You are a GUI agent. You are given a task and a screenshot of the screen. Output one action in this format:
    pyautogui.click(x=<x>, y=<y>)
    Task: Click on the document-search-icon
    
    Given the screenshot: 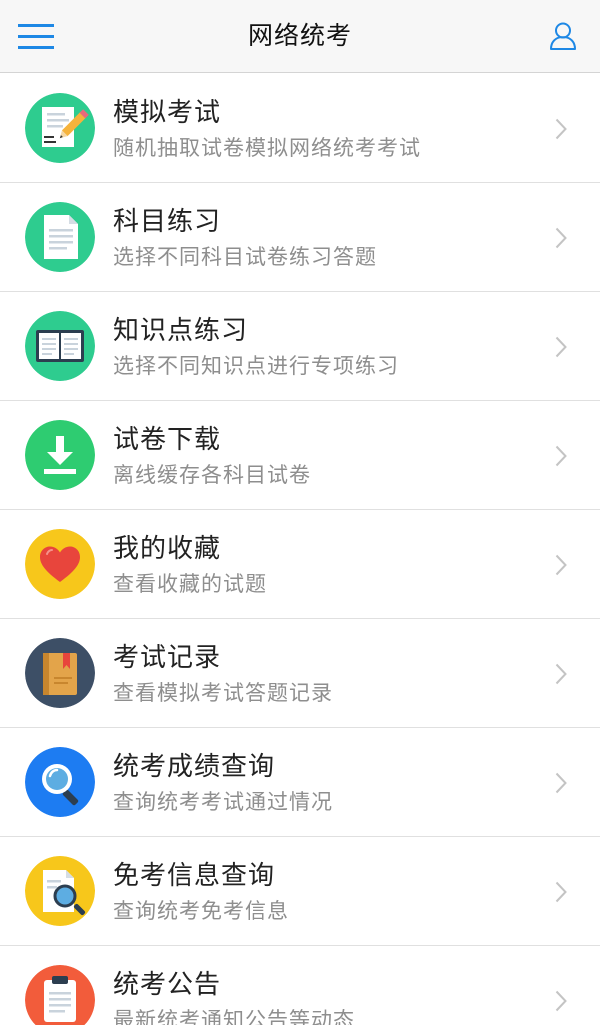 What is the action you would take?
    pyautogui.click(x=60, y=891)
    